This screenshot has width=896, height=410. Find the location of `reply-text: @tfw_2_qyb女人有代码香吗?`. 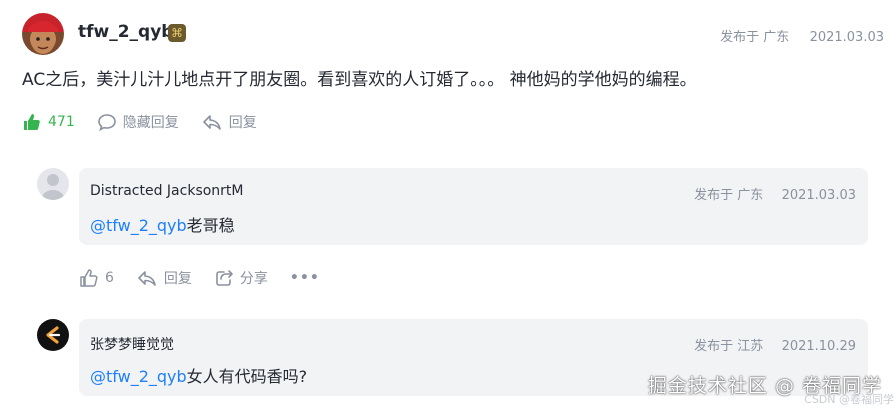

reply-text: @tfw_2_qyb女人有代码香吗? is located at coordinates (198, 375).